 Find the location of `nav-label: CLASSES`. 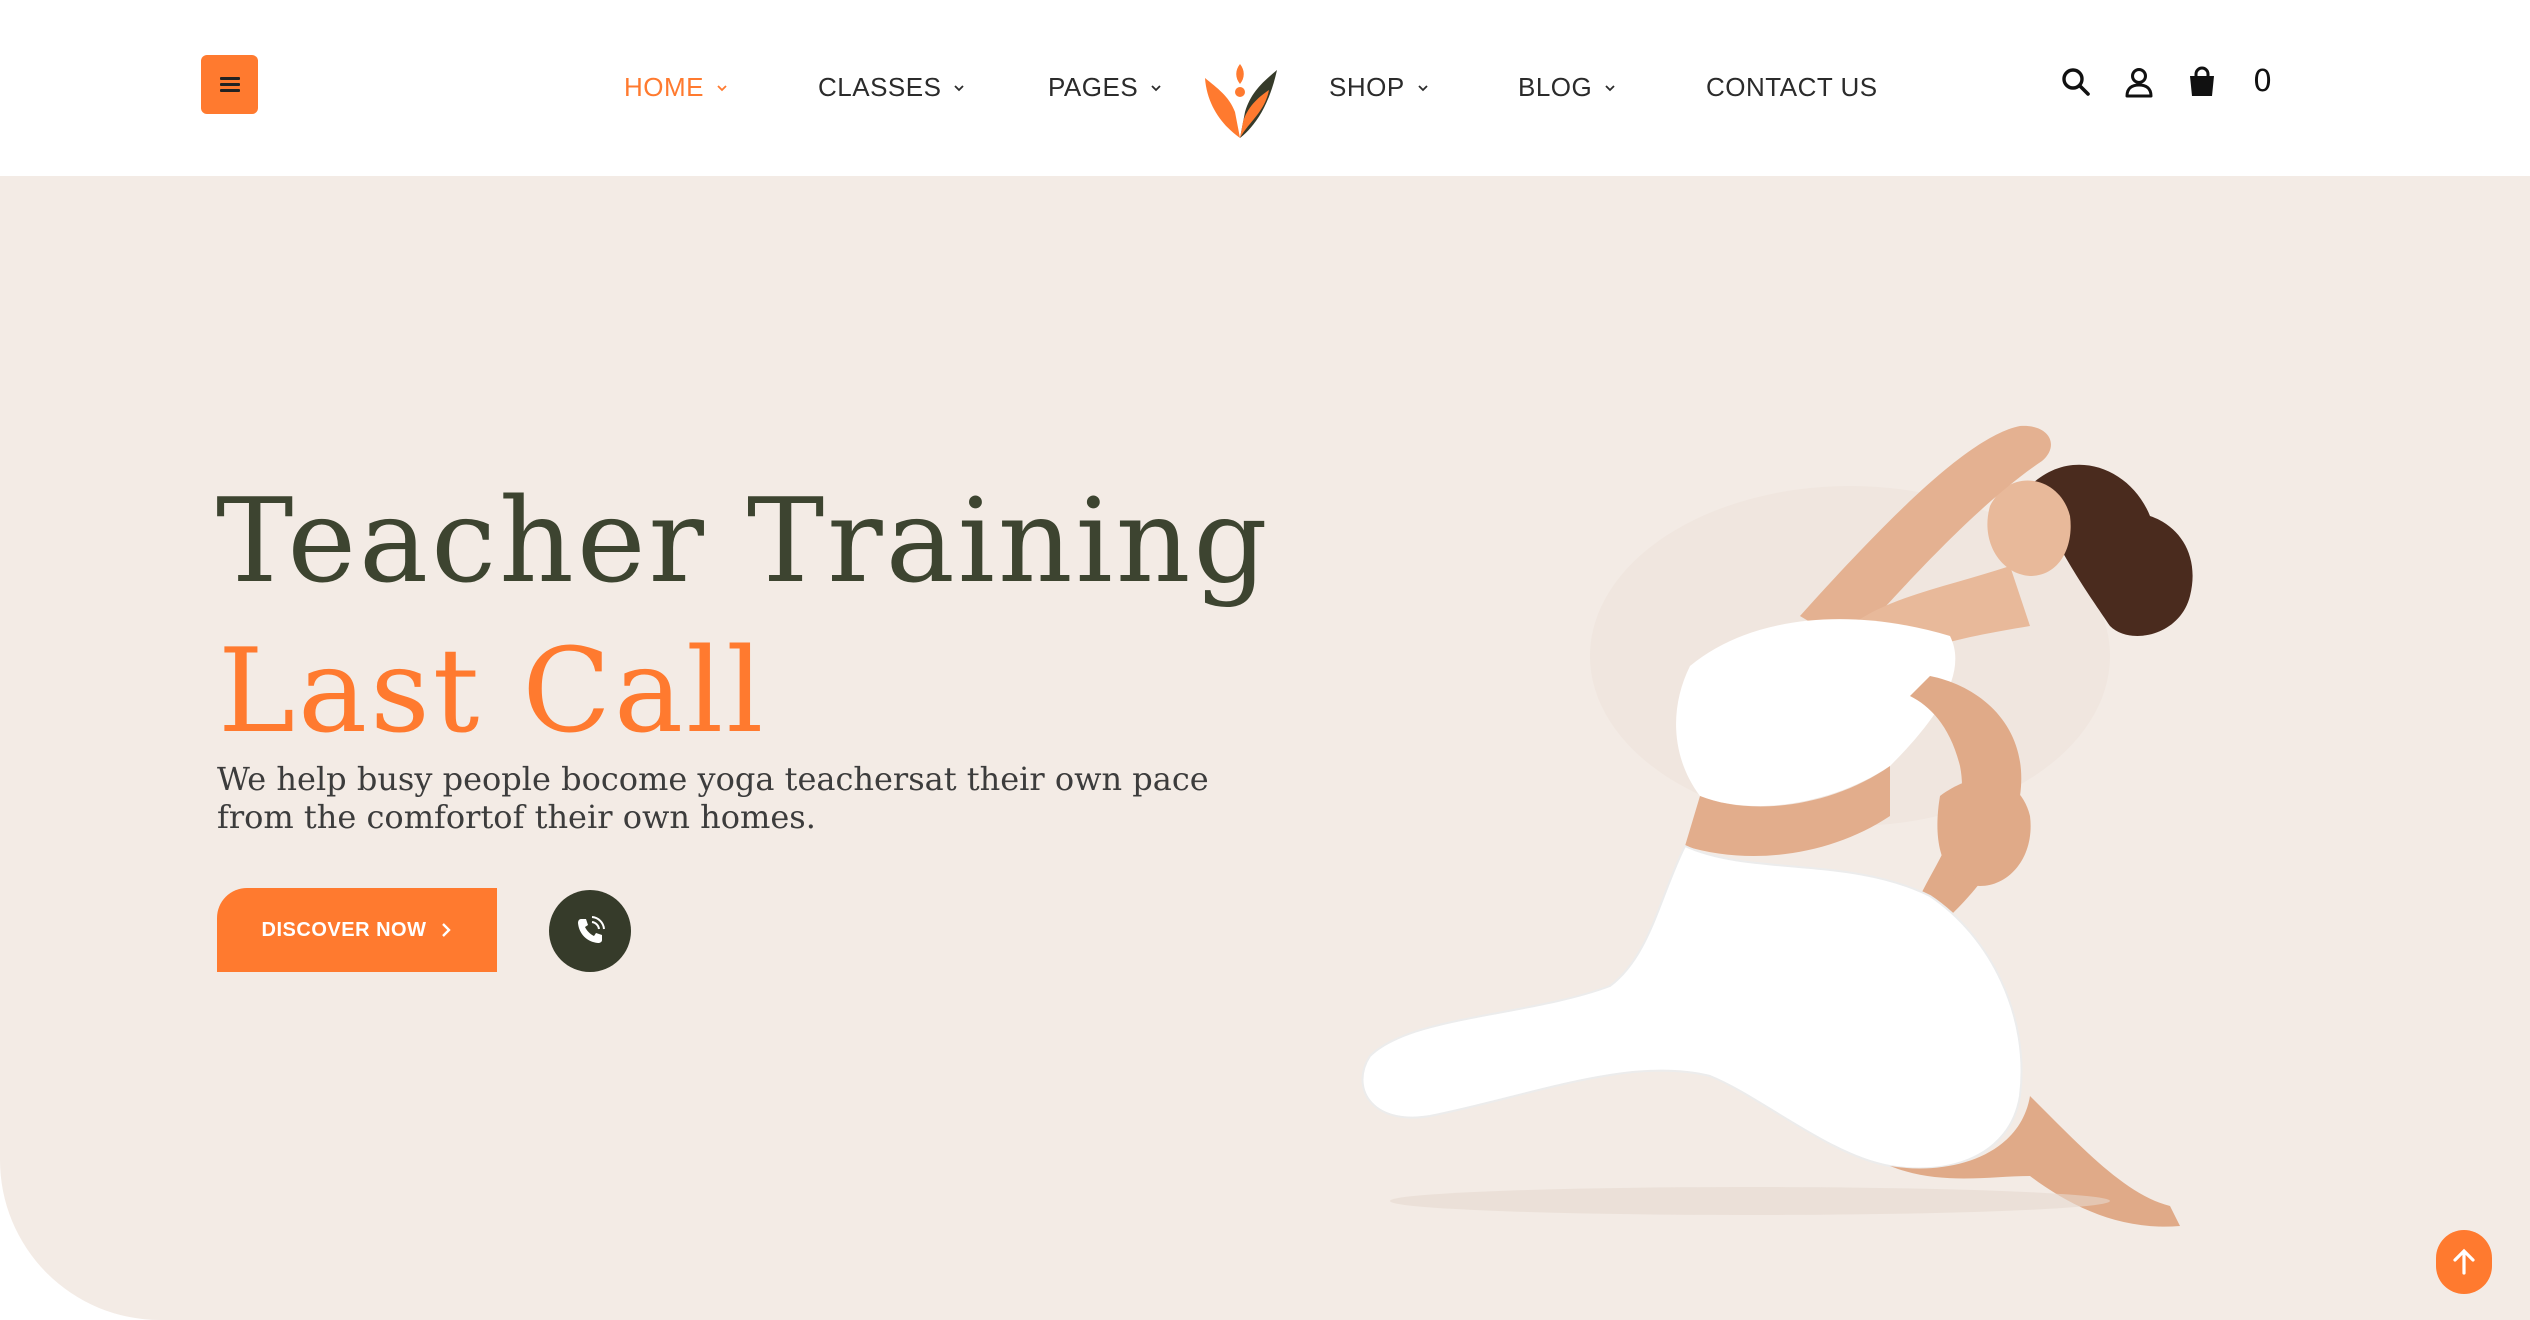

nav-label: CLASSES is located at coordinates (880, 87).